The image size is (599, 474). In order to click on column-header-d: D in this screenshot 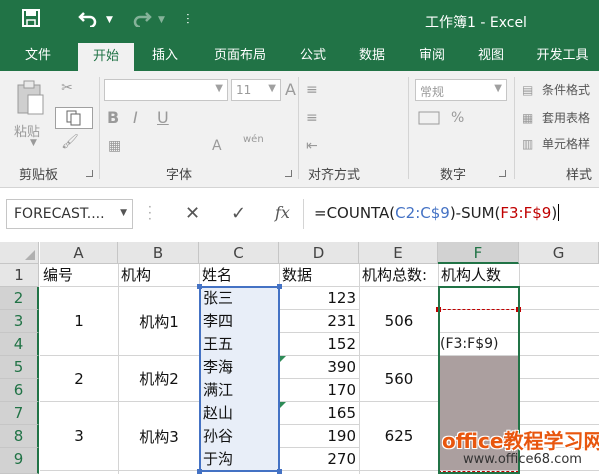, I will do `click(319, 253)`.